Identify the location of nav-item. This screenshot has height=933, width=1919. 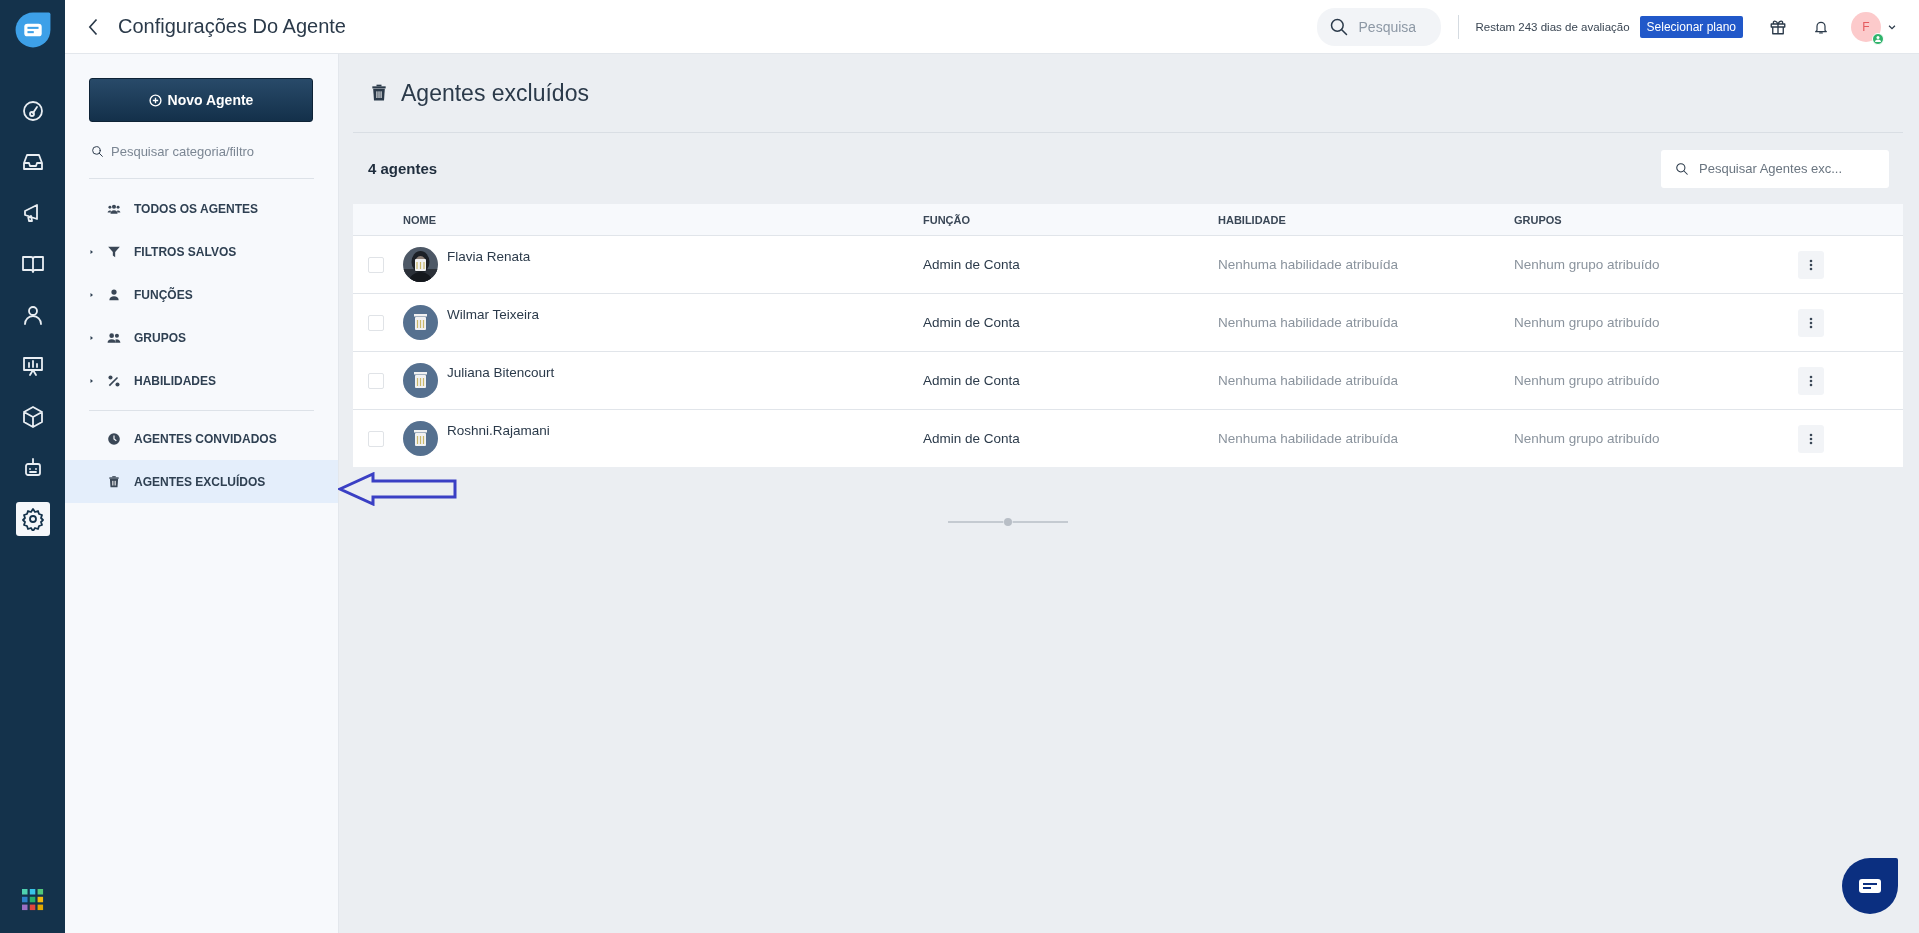
(32, 519).